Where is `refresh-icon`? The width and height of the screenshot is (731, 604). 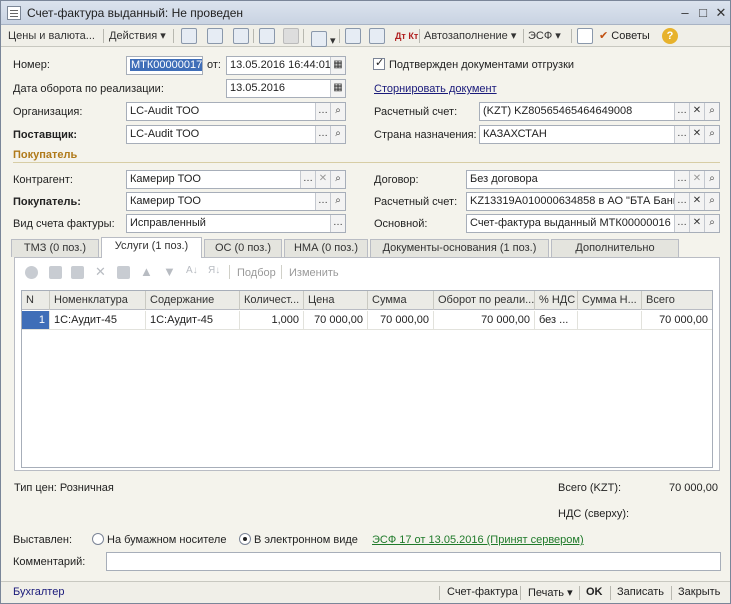 refresh-icon is located at coordinates (215, 36).